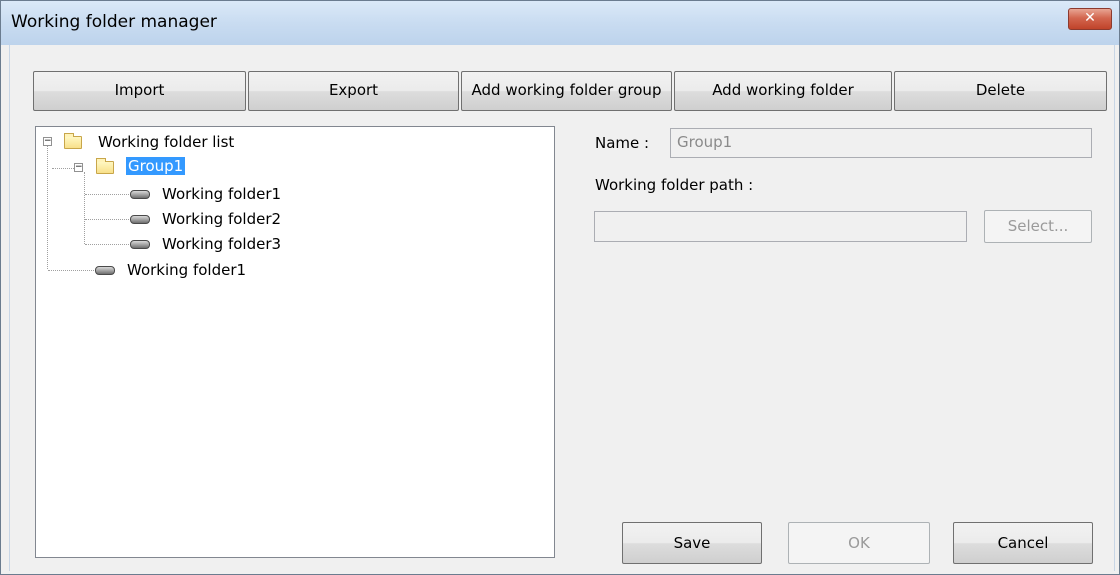 The width and height of the screenshot is (1120, 575). Describe the element at coordinates (139, 91) in the screenshot. I see `import-button: Import` at that location.